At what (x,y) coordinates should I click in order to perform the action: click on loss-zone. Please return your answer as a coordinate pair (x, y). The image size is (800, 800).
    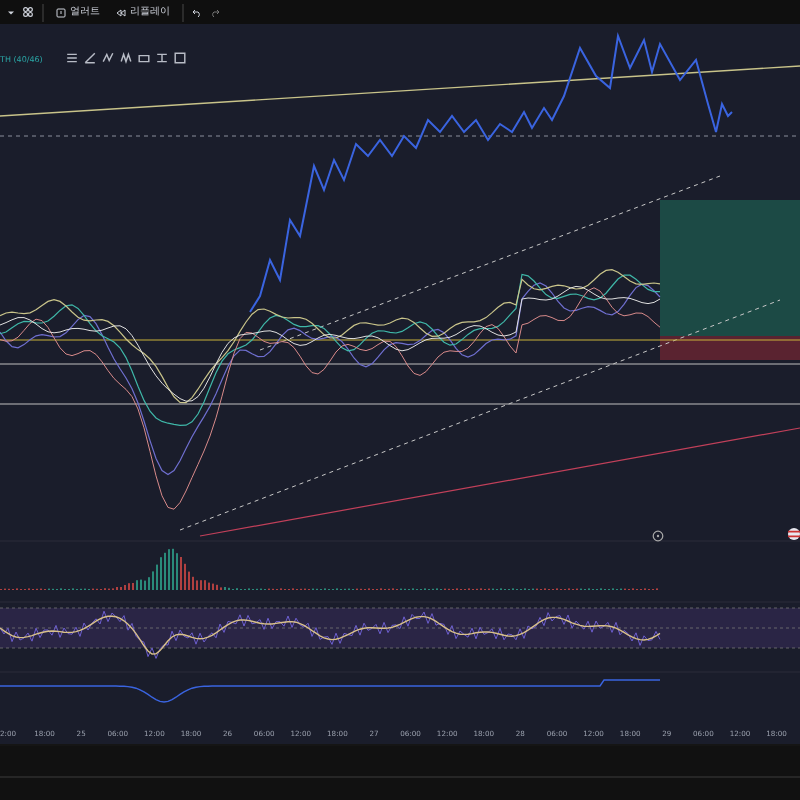
    Looking at the image, I should click on (730, 348).